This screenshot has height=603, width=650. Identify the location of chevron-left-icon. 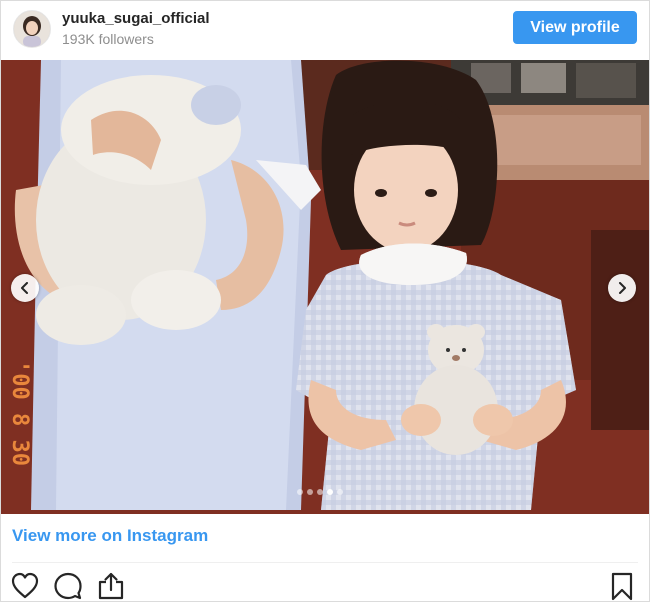
(24, 288).